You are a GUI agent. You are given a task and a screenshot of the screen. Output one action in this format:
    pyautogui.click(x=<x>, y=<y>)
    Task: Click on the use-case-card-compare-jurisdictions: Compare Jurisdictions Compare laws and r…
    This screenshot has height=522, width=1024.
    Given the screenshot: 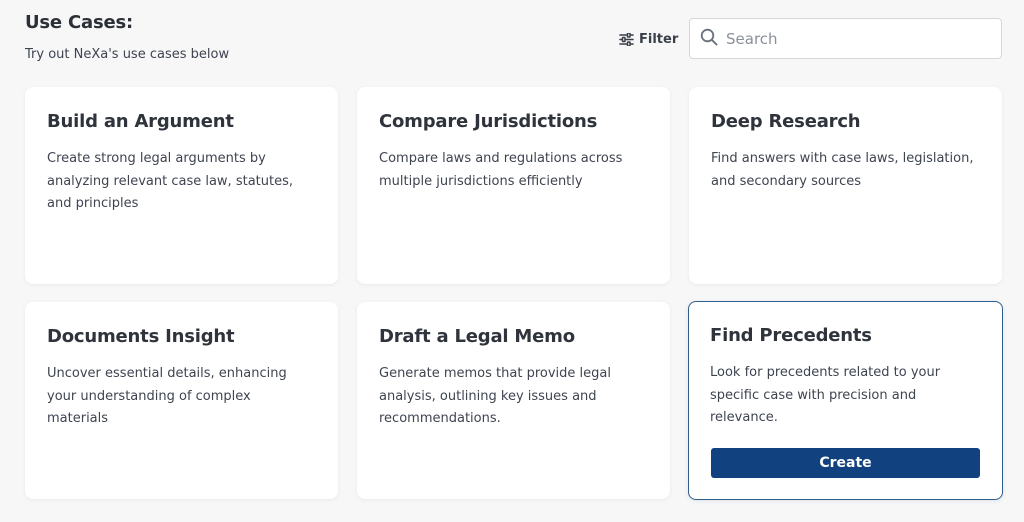 What is the action you would take?
    pyautogui.click(x=513, y=185)
    